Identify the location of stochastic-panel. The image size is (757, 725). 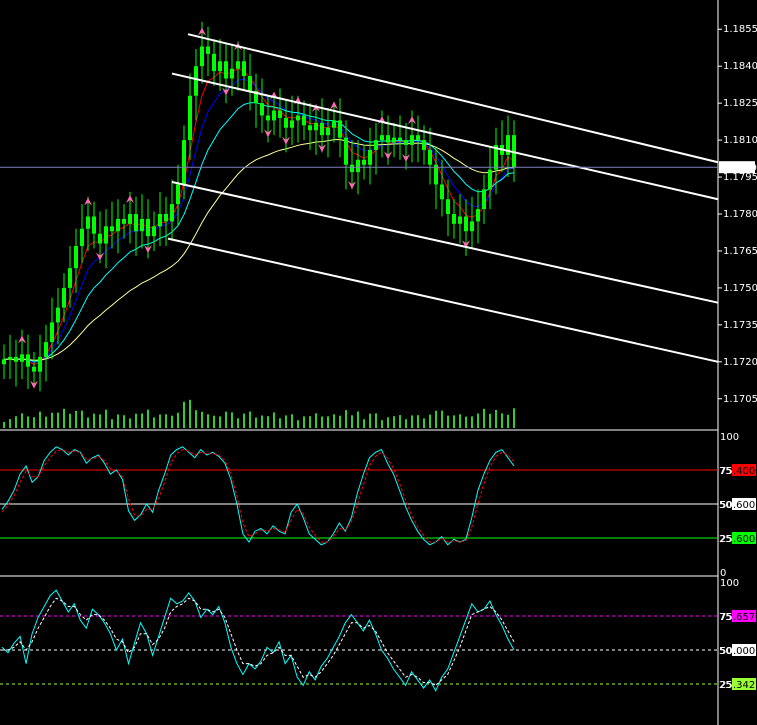
(359, 496).